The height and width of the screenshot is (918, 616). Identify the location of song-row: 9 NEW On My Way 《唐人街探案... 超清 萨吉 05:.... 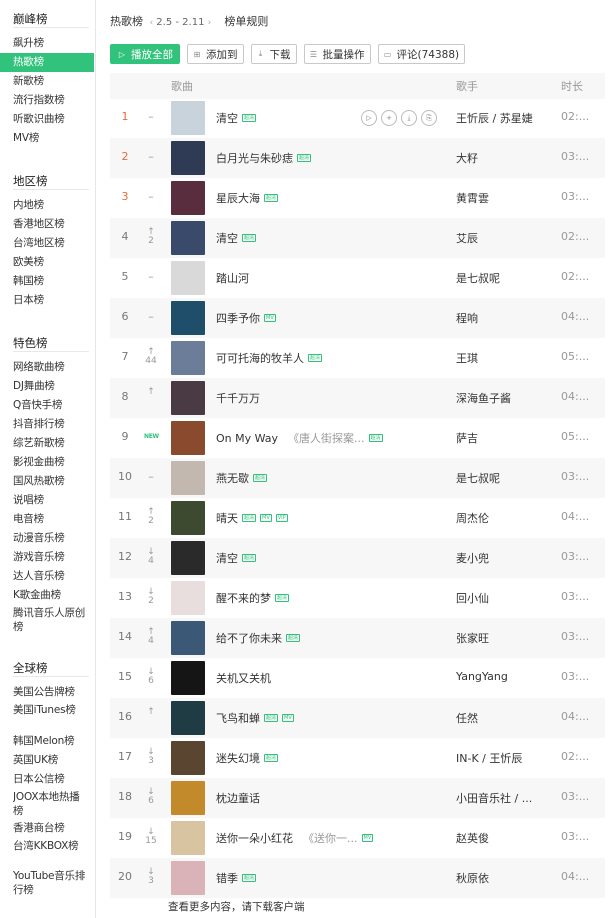
(357, 438).